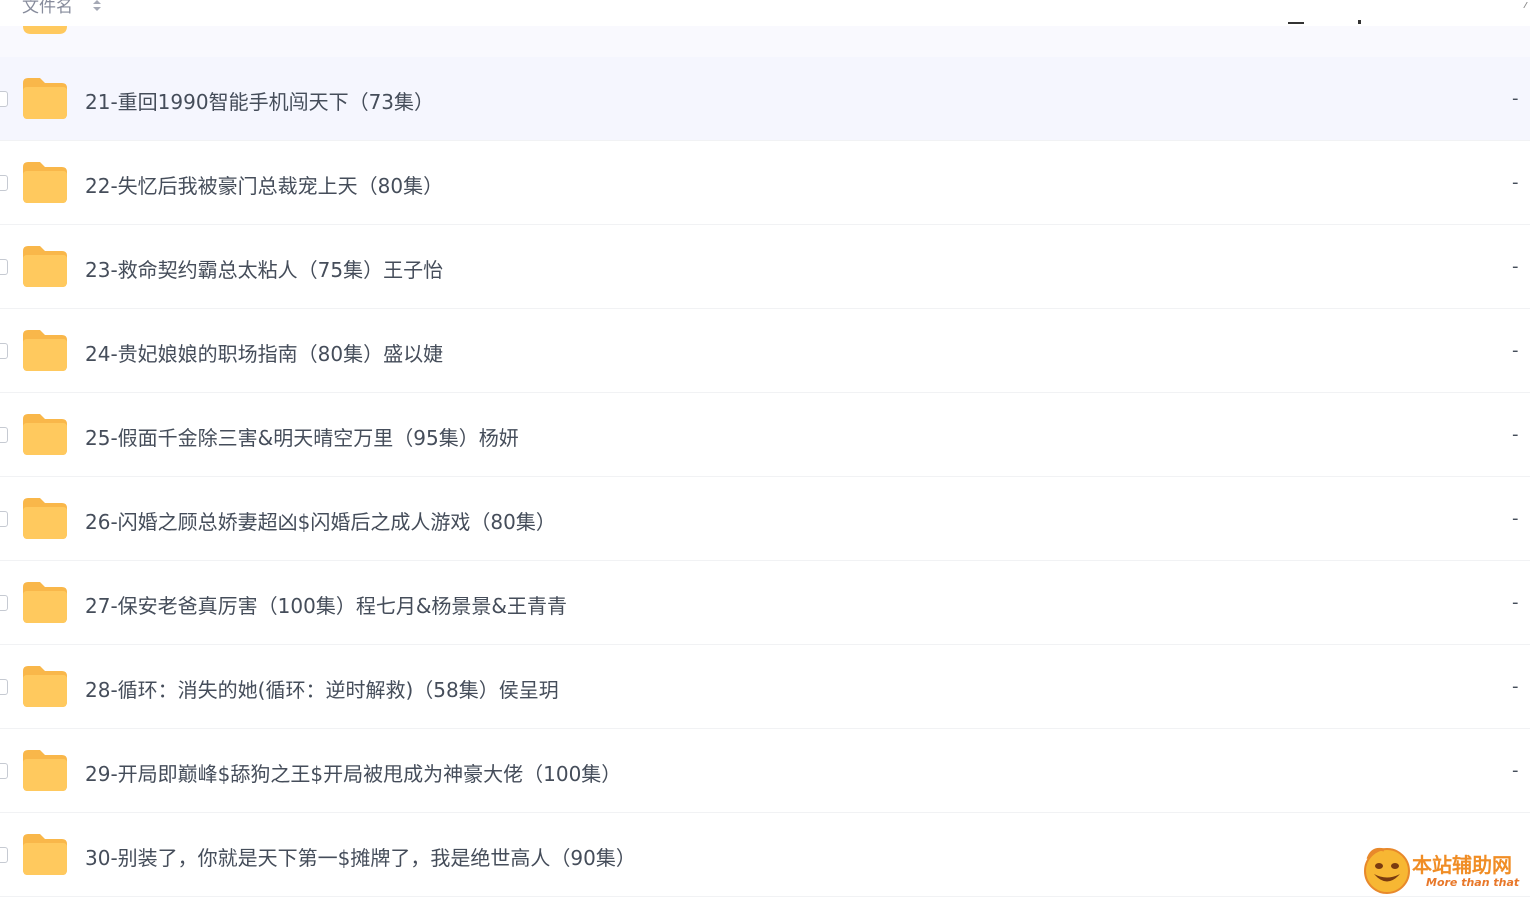 Image resolution: width=1530 pixels, height=898 pixels. What do you see at coordinates (1387, 870) in the screenshot?
I see `smiley-face-icon` at bounding box center [1387, 870].